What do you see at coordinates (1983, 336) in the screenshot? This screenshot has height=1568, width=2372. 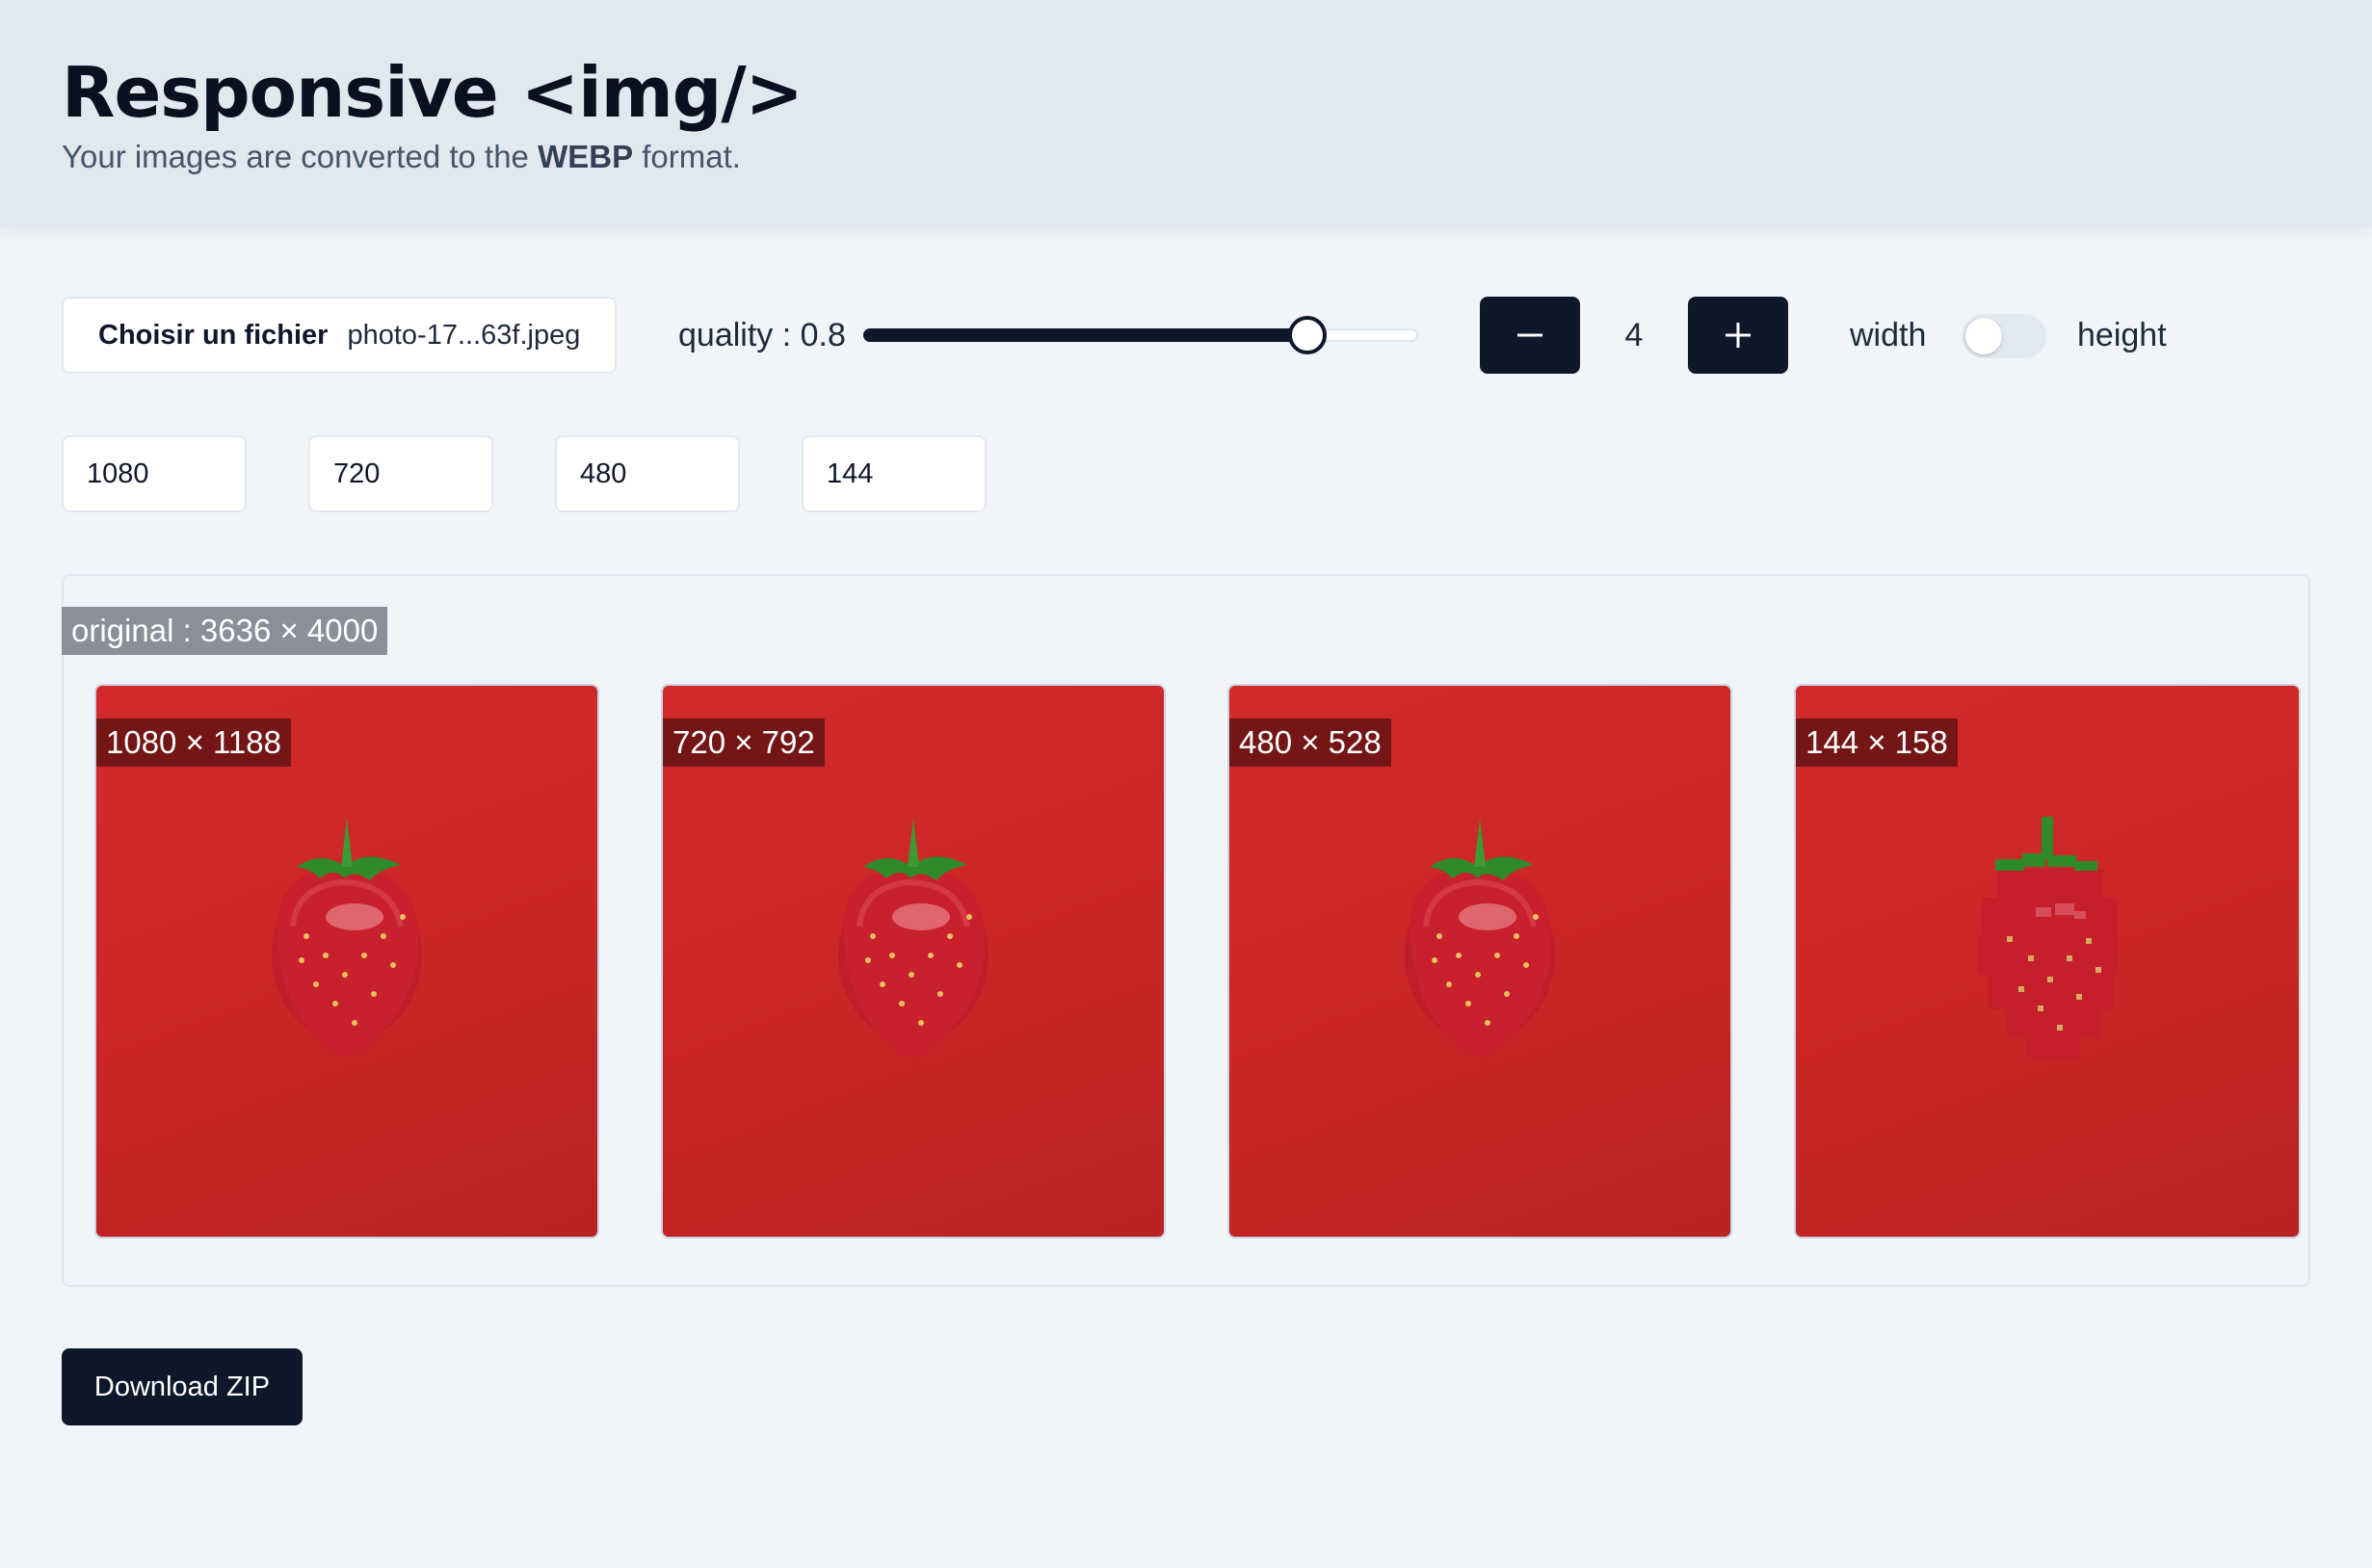 I see `toggle-knob` at bounding box center [1983, 336].